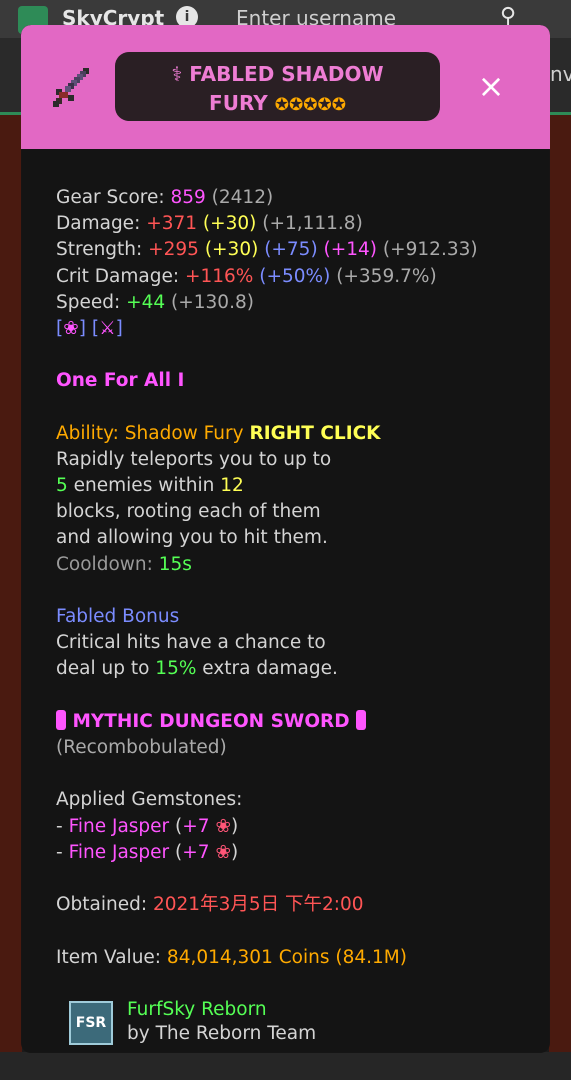 The image size is (571, 1080). I want to click on item-value-short: (84.1M), so click(368, 958).